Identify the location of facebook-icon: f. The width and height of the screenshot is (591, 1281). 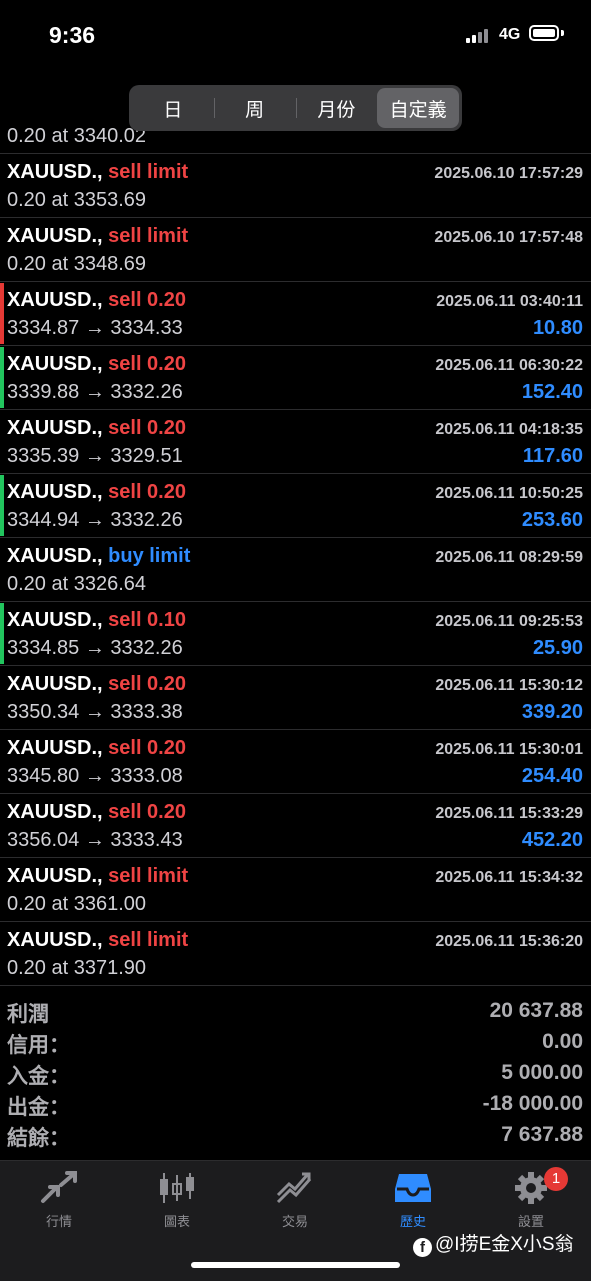
(422, 1247).